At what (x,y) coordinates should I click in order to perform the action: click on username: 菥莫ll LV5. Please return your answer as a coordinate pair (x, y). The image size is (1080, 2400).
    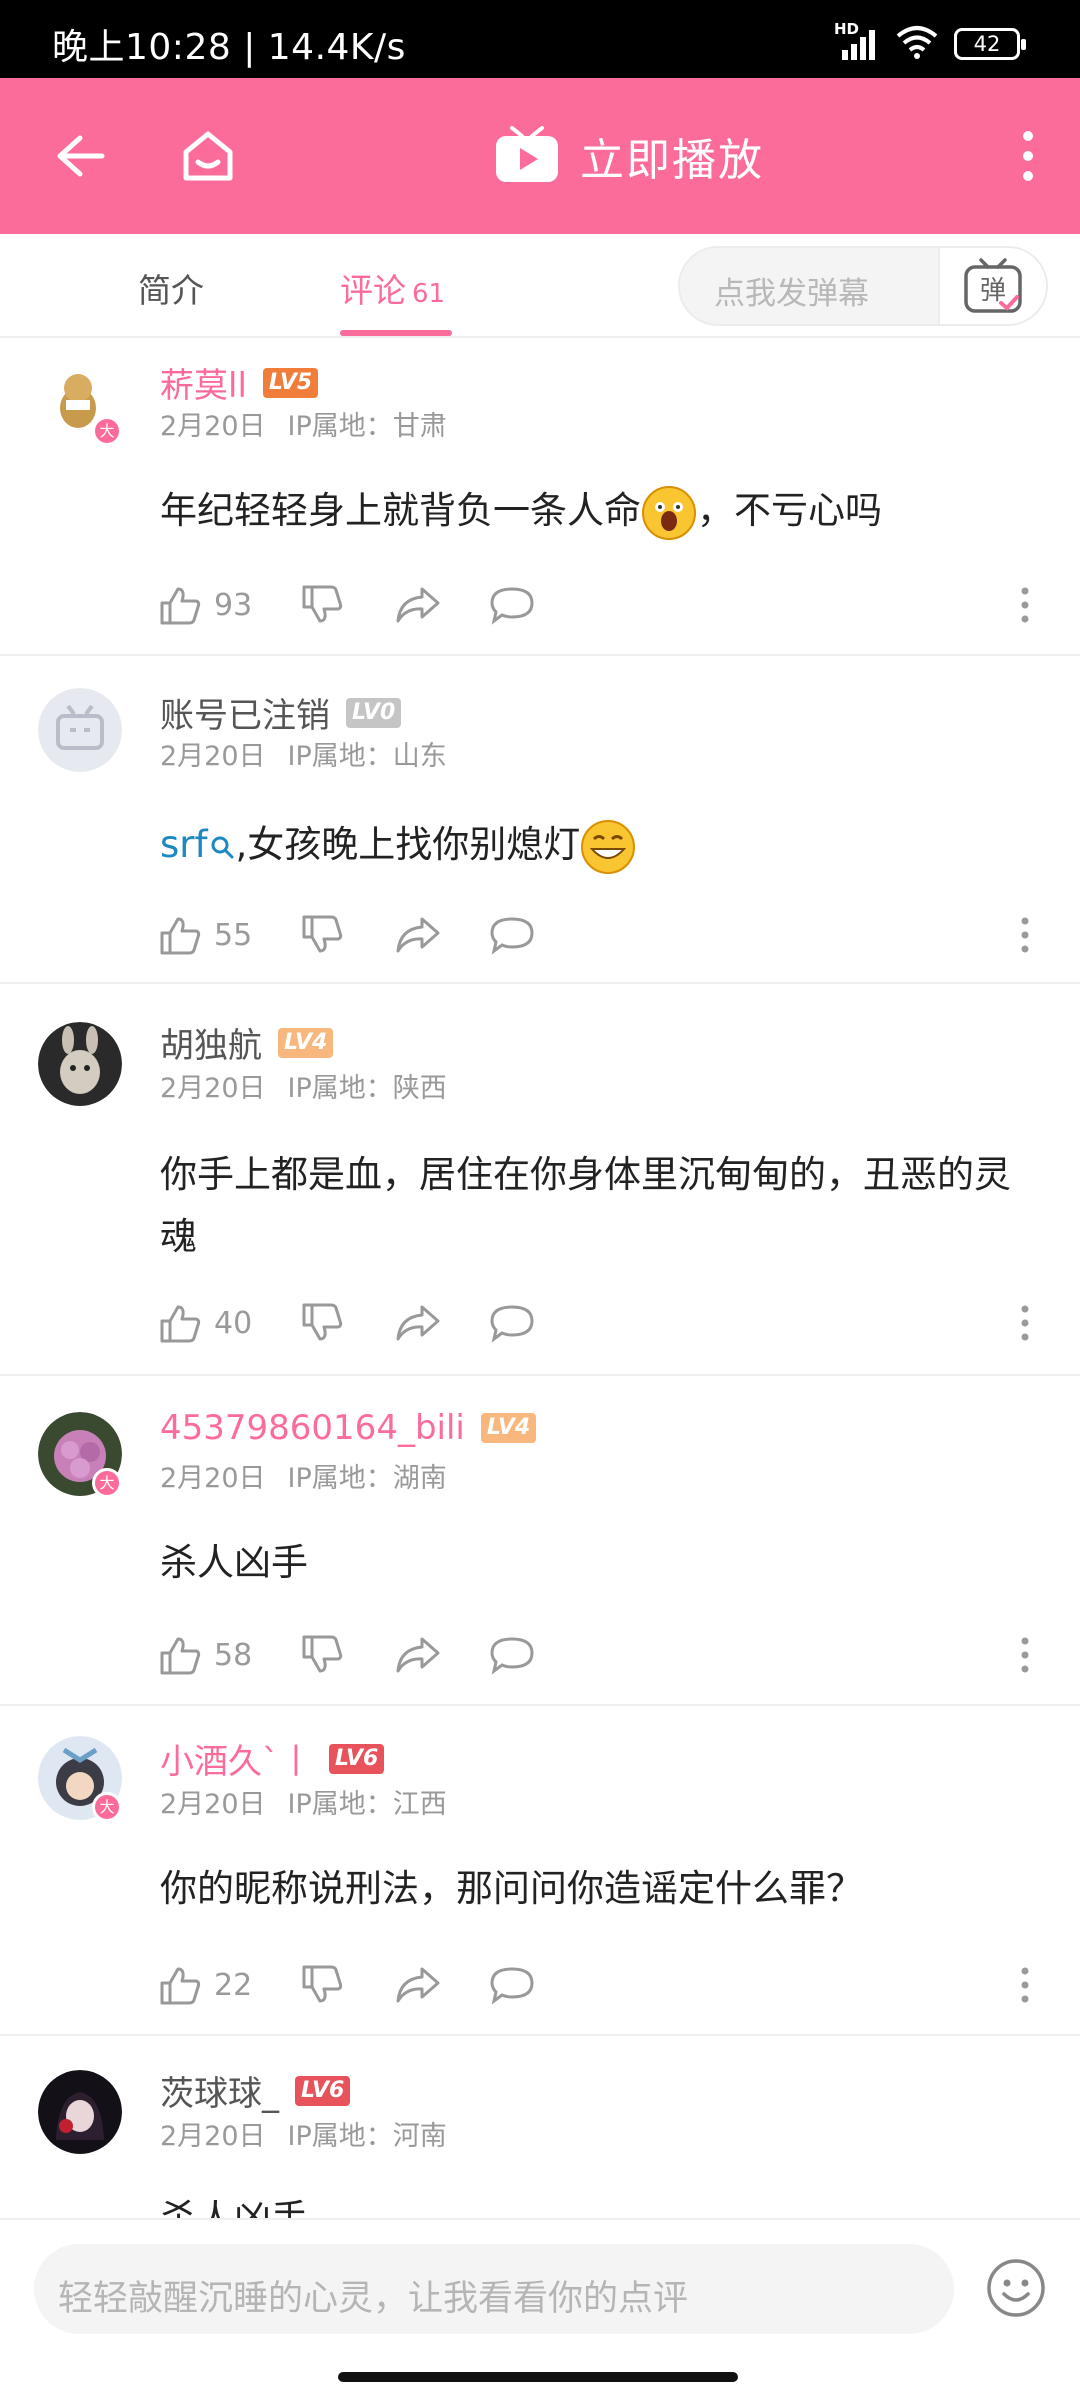
    Looking at the image, I should click on (239, 382).